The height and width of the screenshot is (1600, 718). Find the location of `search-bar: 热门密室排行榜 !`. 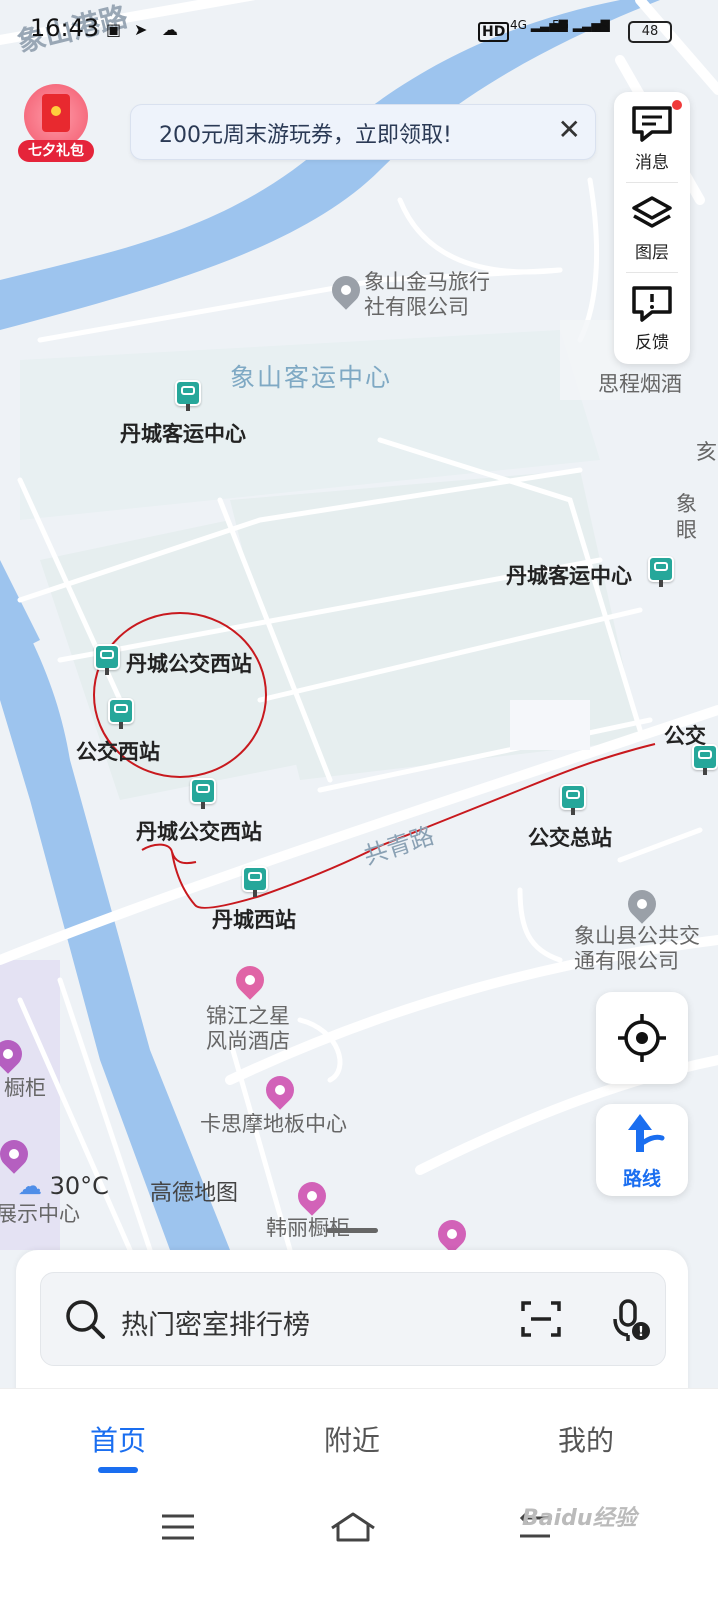

search-bar: 热门密室排行榜 ! is located at coordinates (353, 1319).